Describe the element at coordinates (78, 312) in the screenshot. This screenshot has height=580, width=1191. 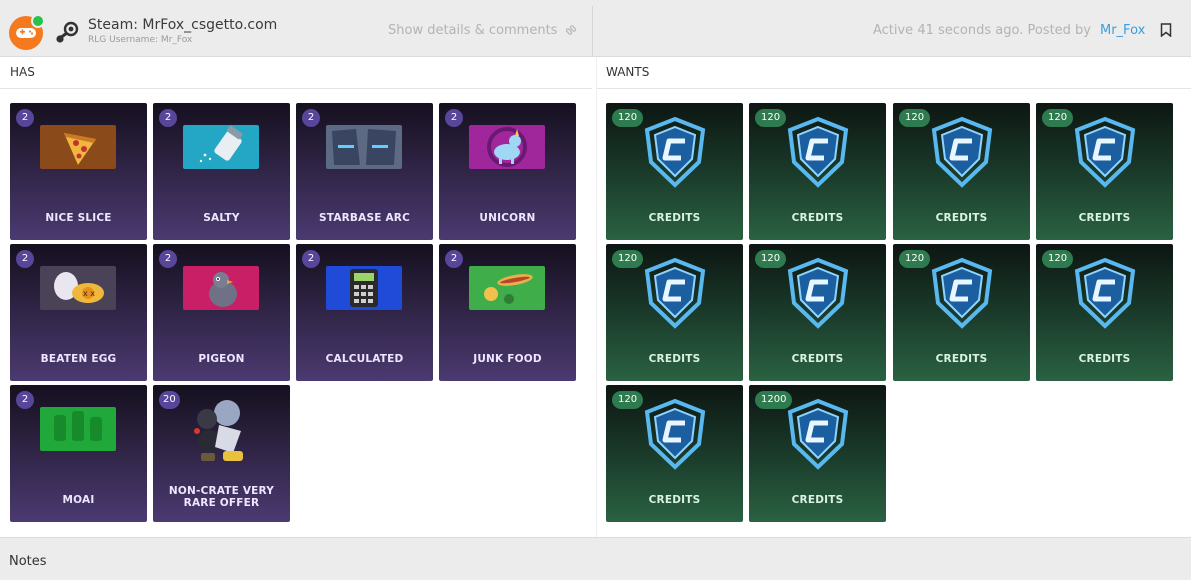
I see `item-card-beaten-egg: 2 x x BEATEN EGG` at that location.